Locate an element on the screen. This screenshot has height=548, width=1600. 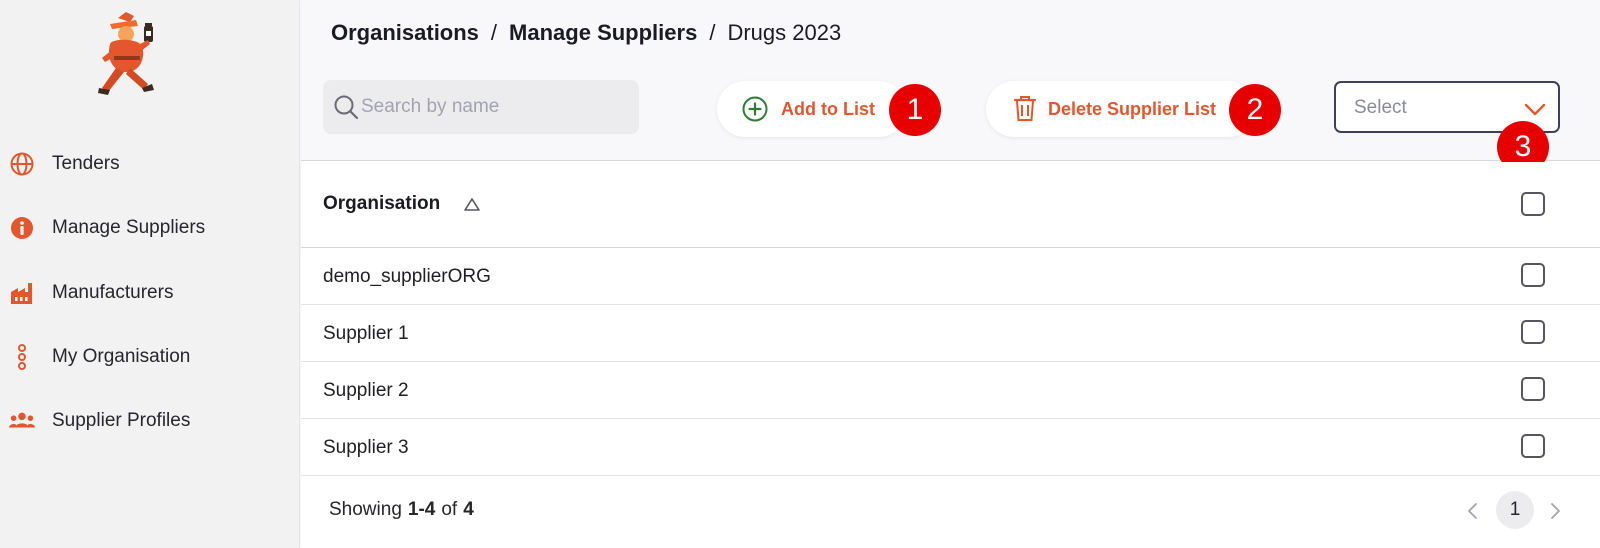
trash-icon is located at coordinates (1026, 109).